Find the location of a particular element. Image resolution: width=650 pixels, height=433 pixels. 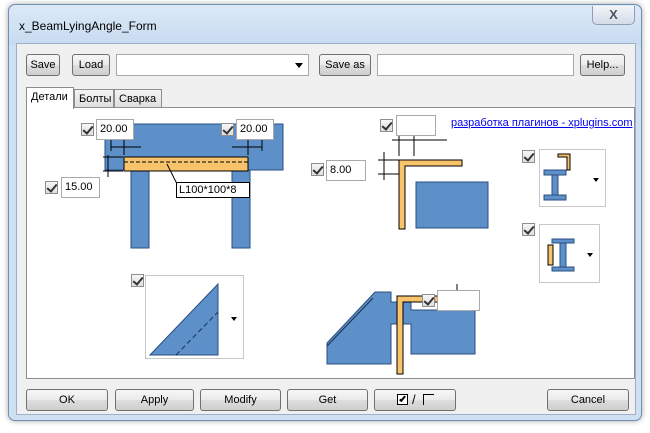

ok-button: OK is located at coordinates (67, 400).